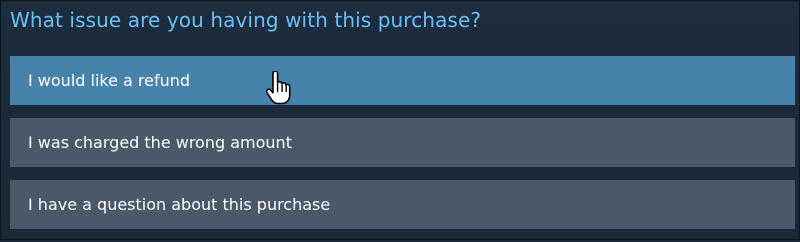 The height and width of the screenshot is (242, 800). Describe the element at coordinates (179, 204) in the screenshot. I see `option-question-label: I have a question about this purchase` at that location.